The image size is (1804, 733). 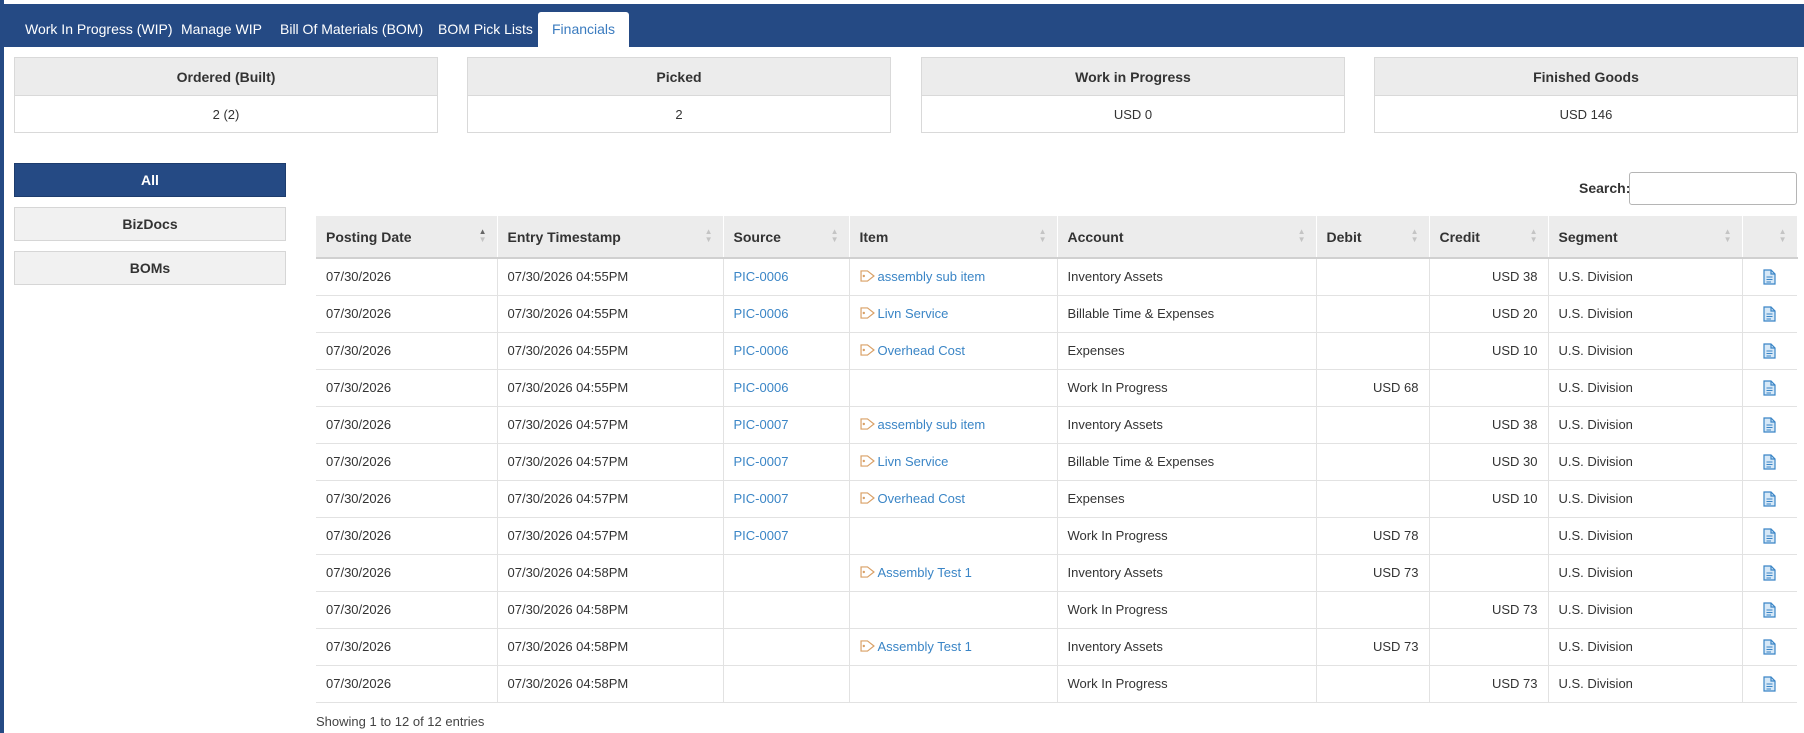 What do you see at coordinates (351, 29) in the screenshot?
I see `tab-bill-of-materials: Bill Of Materials (BOM)` at bounding box center [351, 29].